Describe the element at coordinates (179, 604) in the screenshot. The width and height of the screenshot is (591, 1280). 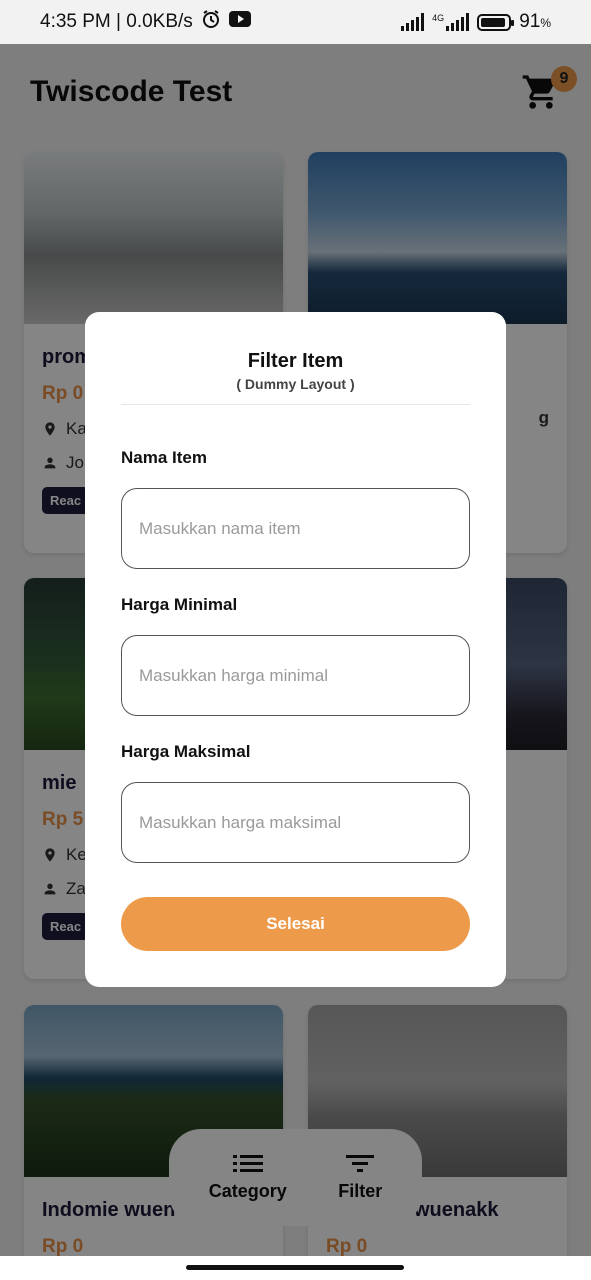
I see `min-price-label: Harga Minimal` at that location.